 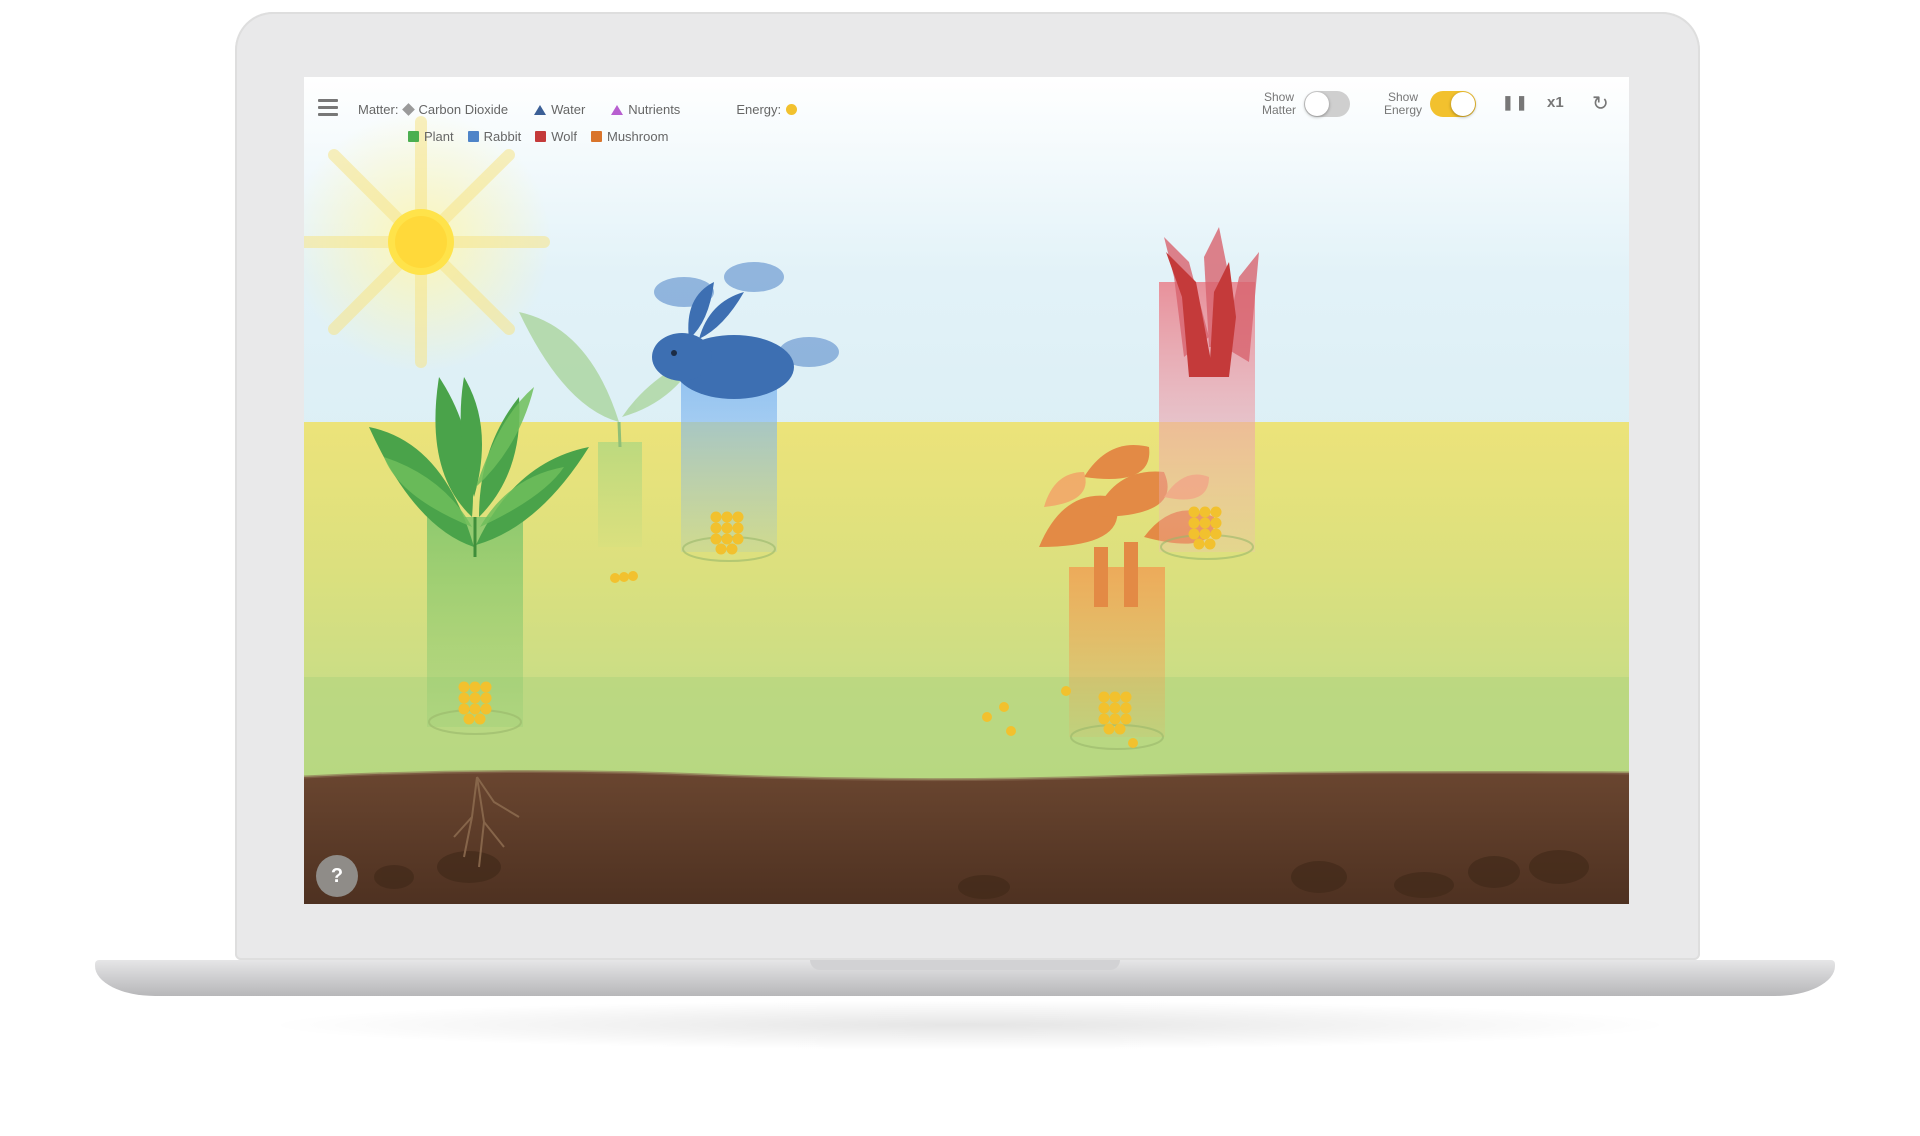 What do you see at coordinates (965, 965) in the screenshot?
I see `laptop-notch` at bounding box center [965, 965].